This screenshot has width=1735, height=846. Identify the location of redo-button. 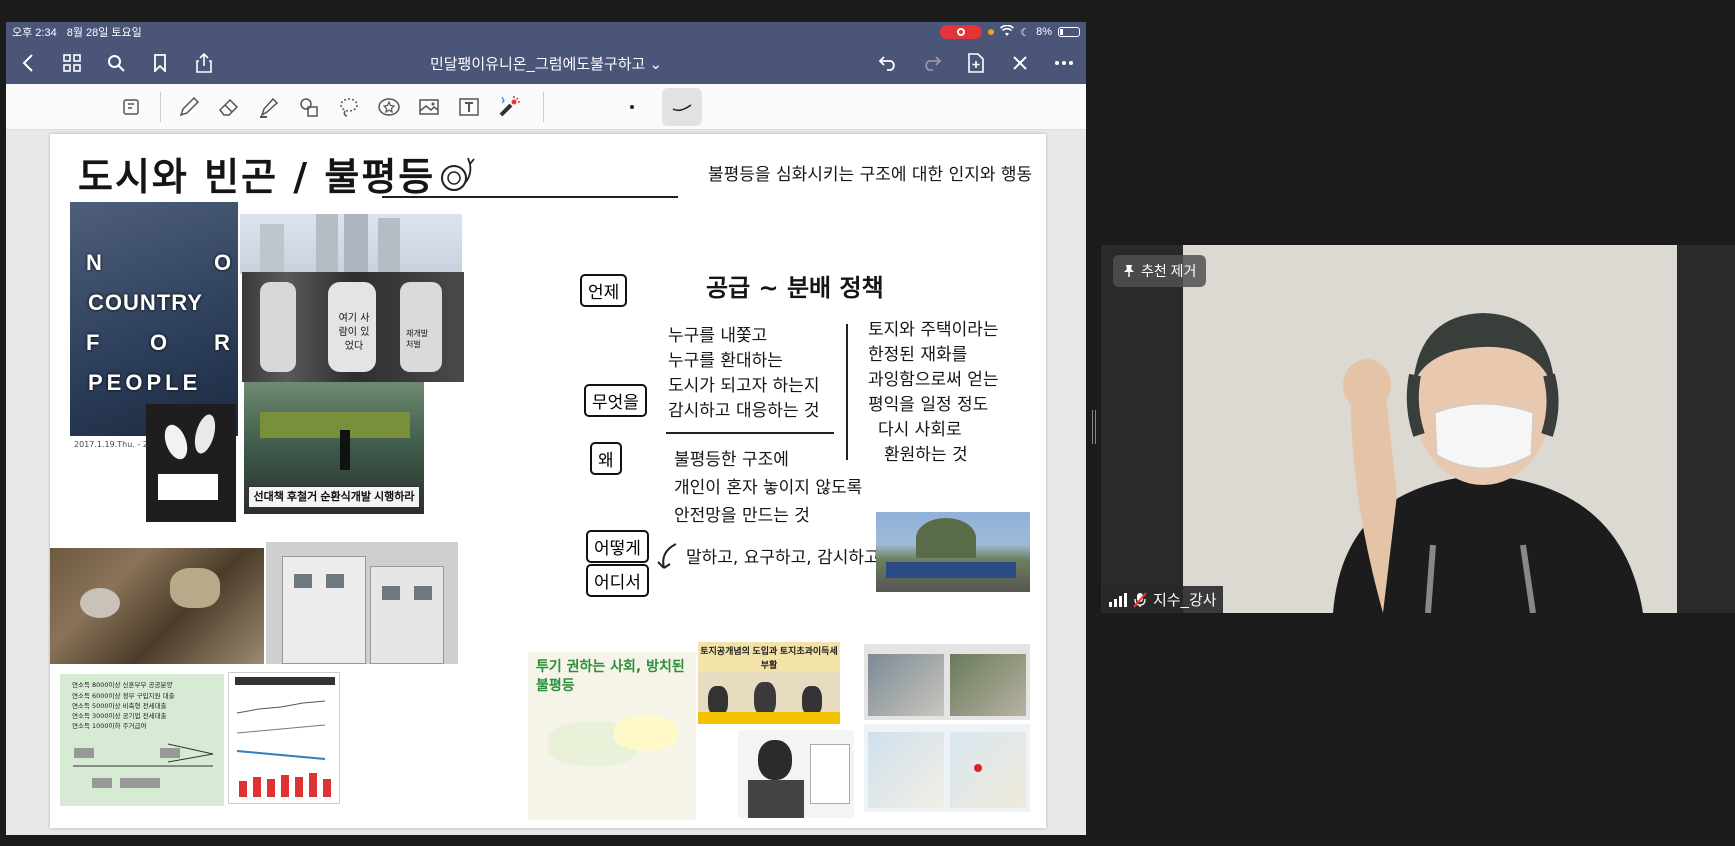
(932, 63).